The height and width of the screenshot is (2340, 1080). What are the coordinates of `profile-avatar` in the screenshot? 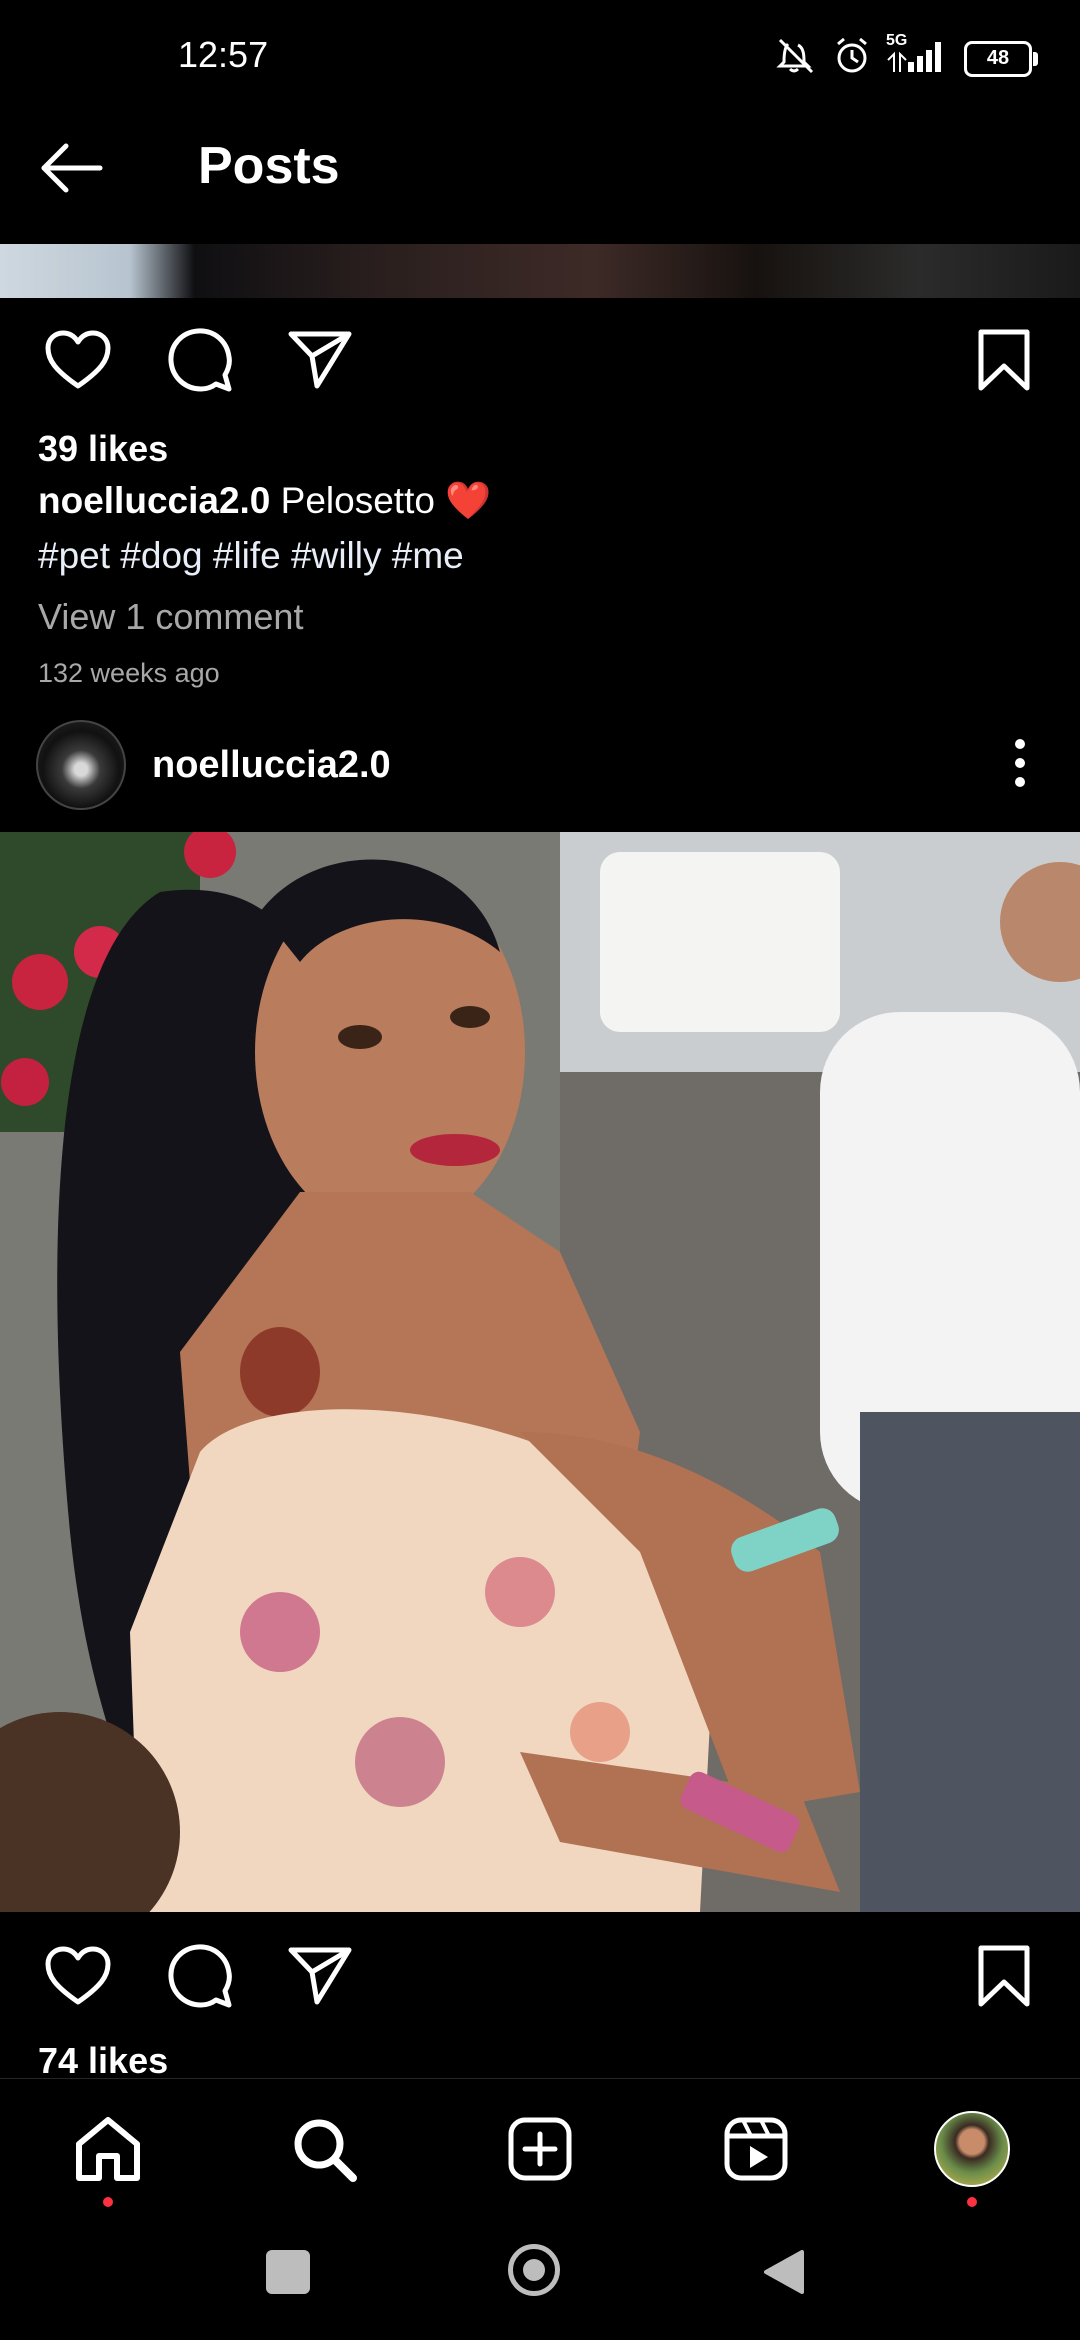 It's located at (972, 2149).